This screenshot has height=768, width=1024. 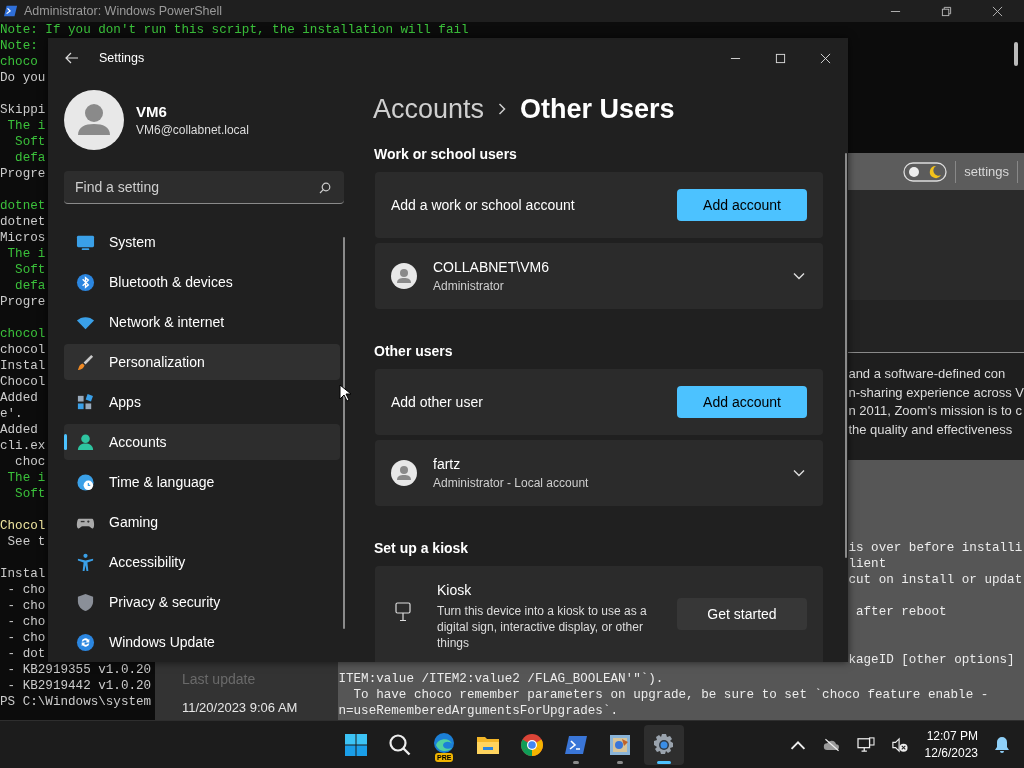 What do you see at coordinates (597, 109) in the screenshot?
I see `page-title: Other Users` at bounding box center [597, 109].